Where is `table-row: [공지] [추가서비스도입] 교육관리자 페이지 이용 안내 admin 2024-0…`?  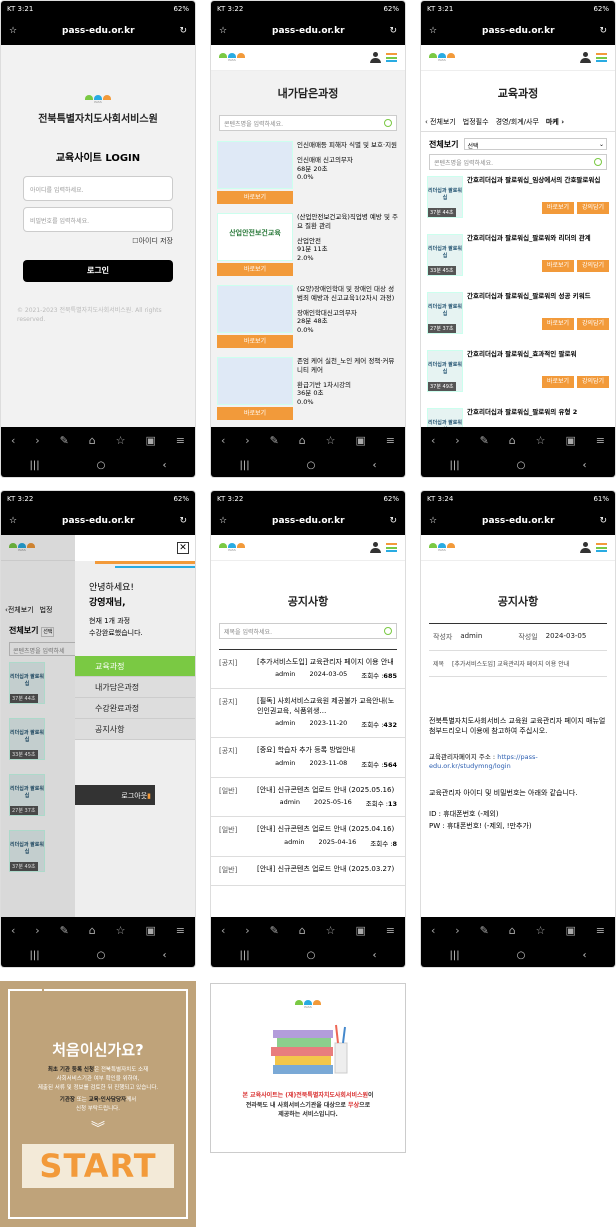
table-row: [공지] [추가서비스도입] 교육관리자 페이지 이용 안내 admin 2024-0… is located at coordinates (308, 670).